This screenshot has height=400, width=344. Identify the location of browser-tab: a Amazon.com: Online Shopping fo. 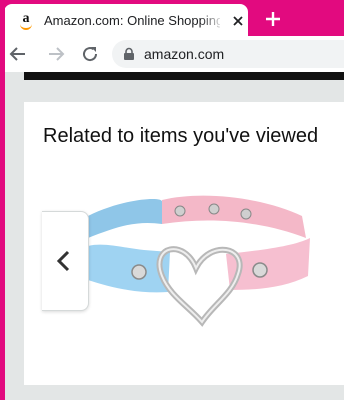
(126, 20).